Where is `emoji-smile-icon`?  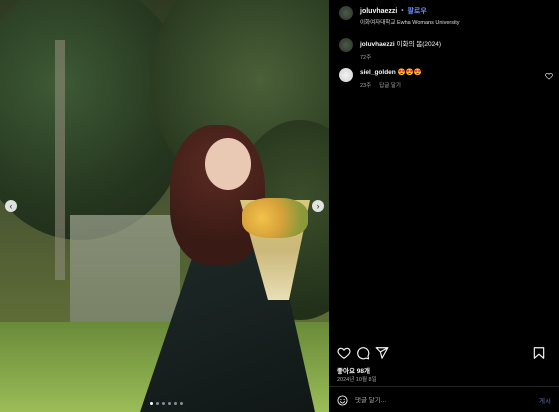
emoji-smile-icon is located at coordinates (342, 400).